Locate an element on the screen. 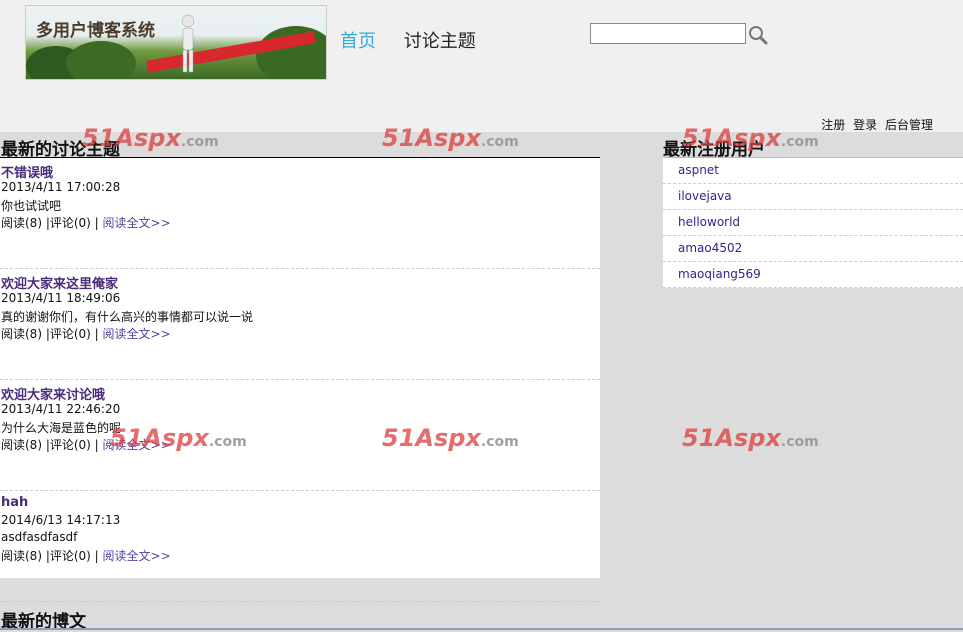 The height and width of the screenshot is (632, 963). topic-excerpt: 为什么大海是蓝色的呢 is located at coordinates (61, 428).